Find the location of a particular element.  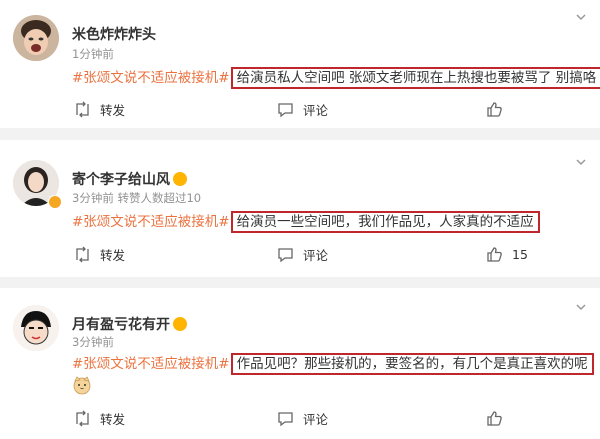

timestamp: 1分钟前 is located at coordinates (93, 54).